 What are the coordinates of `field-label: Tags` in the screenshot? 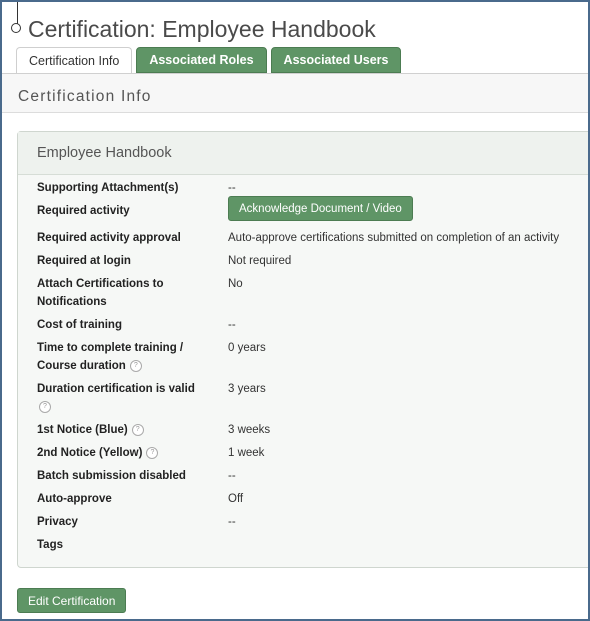 It's located at (50, 545).